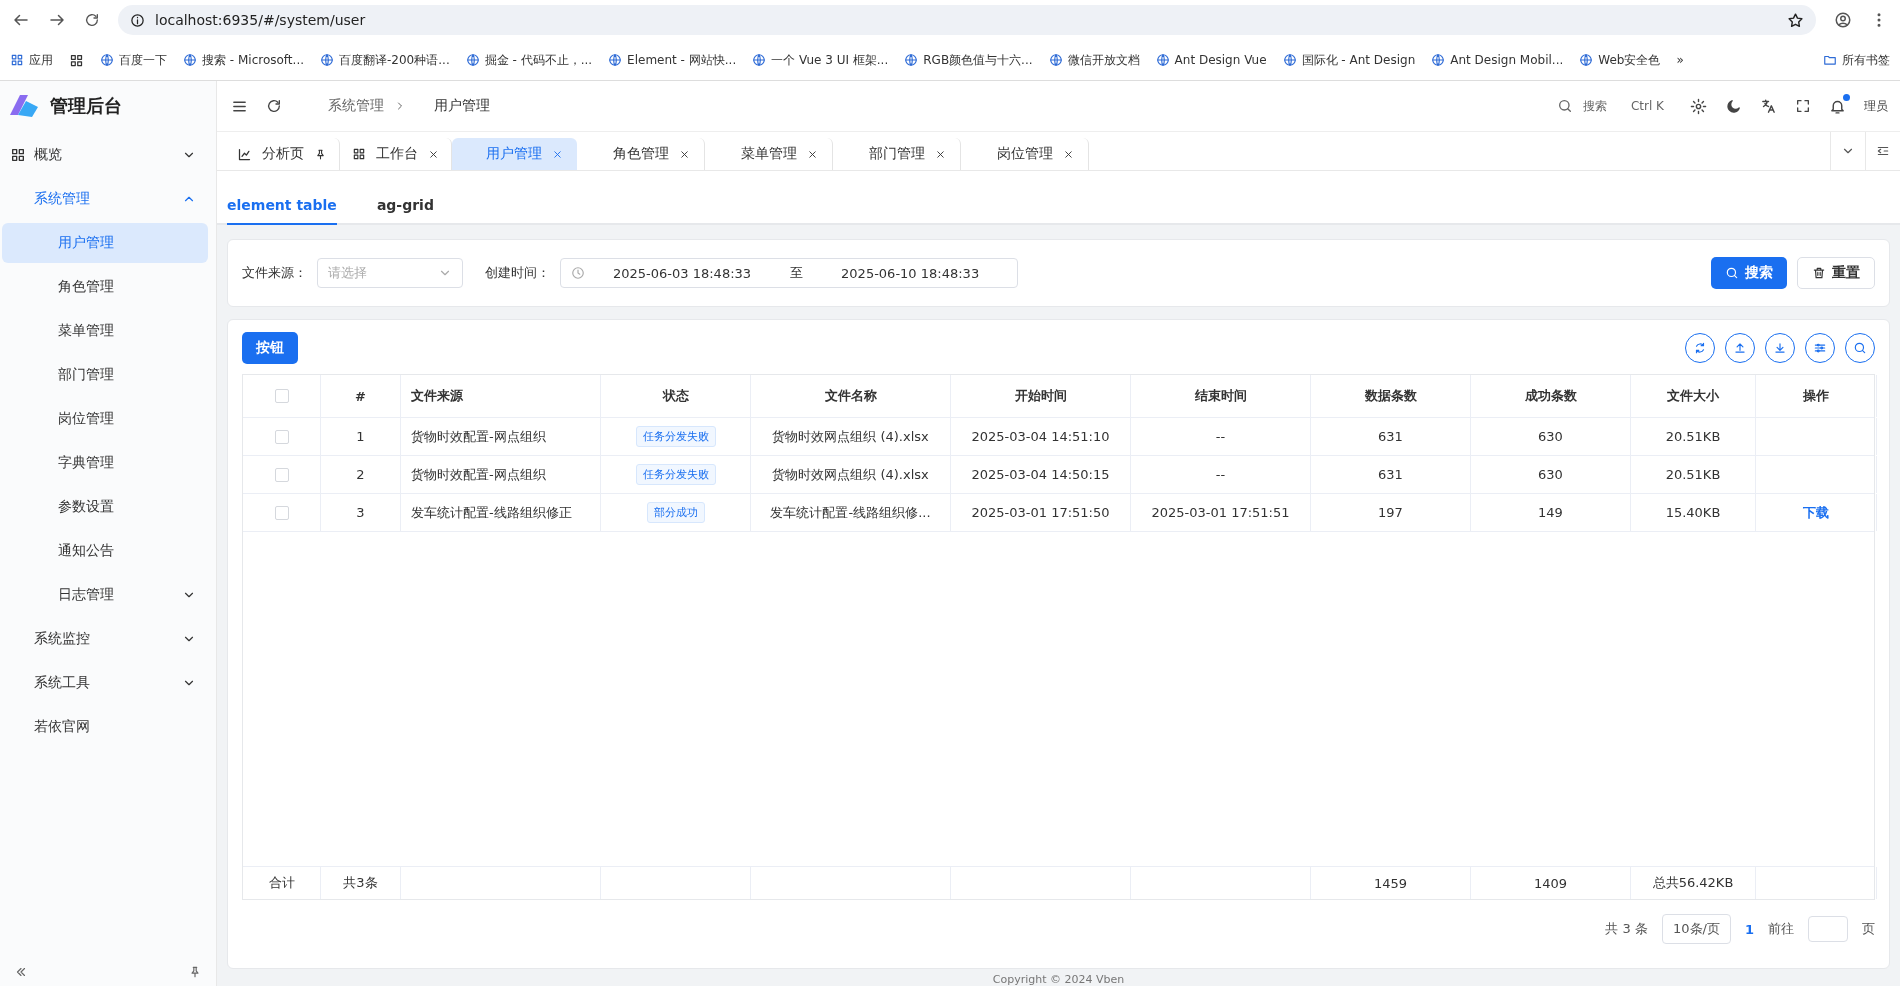 The image size is (1900, 987). I want to click on translate-icon, so click(1768, 106).